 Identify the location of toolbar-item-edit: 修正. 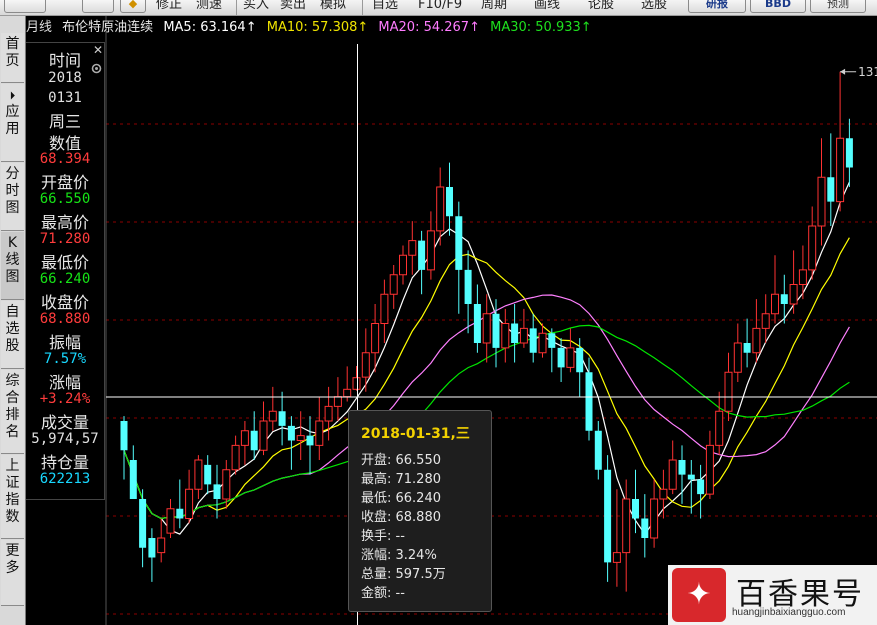
(169, 6).